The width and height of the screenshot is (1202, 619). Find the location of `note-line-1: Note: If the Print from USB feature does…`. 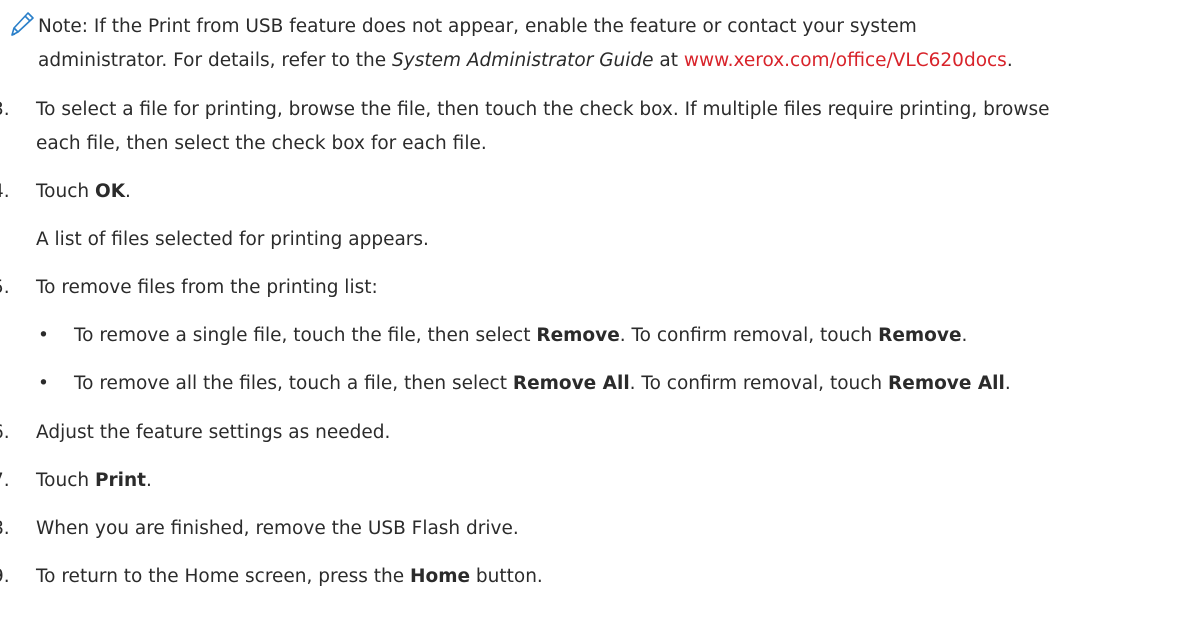

note-line-1: Note: If the Print from USB feature does… is located at coordinates (477, 26).